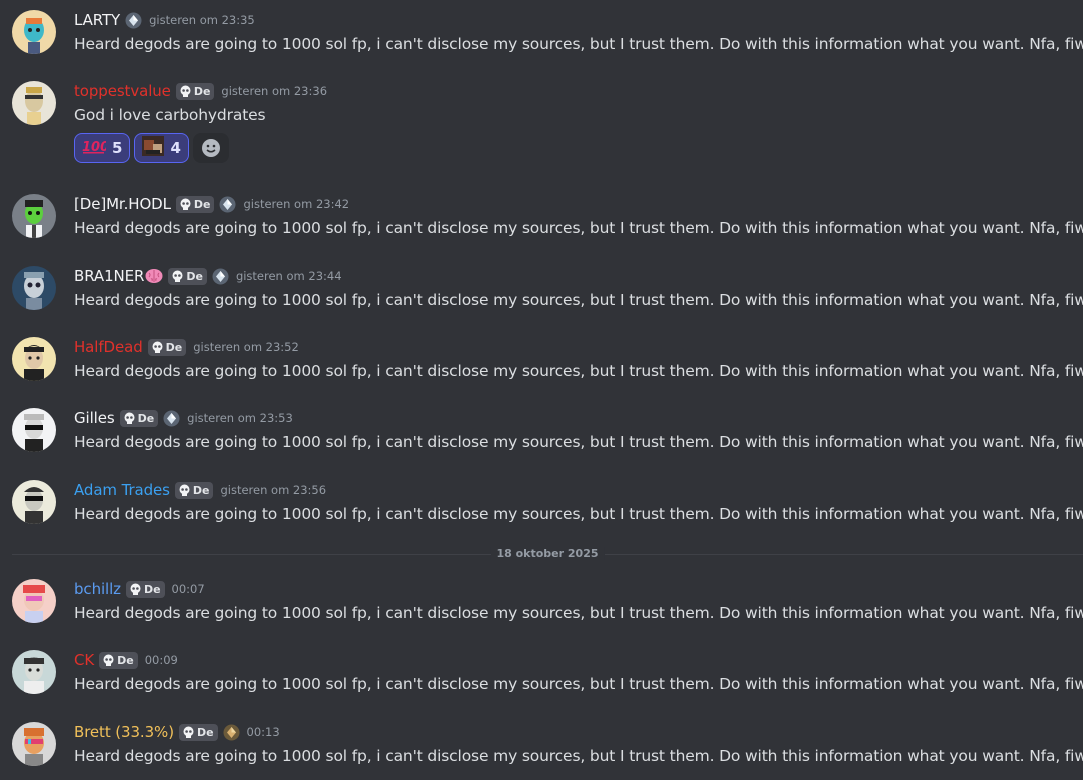  Describe the element at coordinates (246, 347) in the screenshot. I see `timestamp: gisteren om 23:52` at that location.